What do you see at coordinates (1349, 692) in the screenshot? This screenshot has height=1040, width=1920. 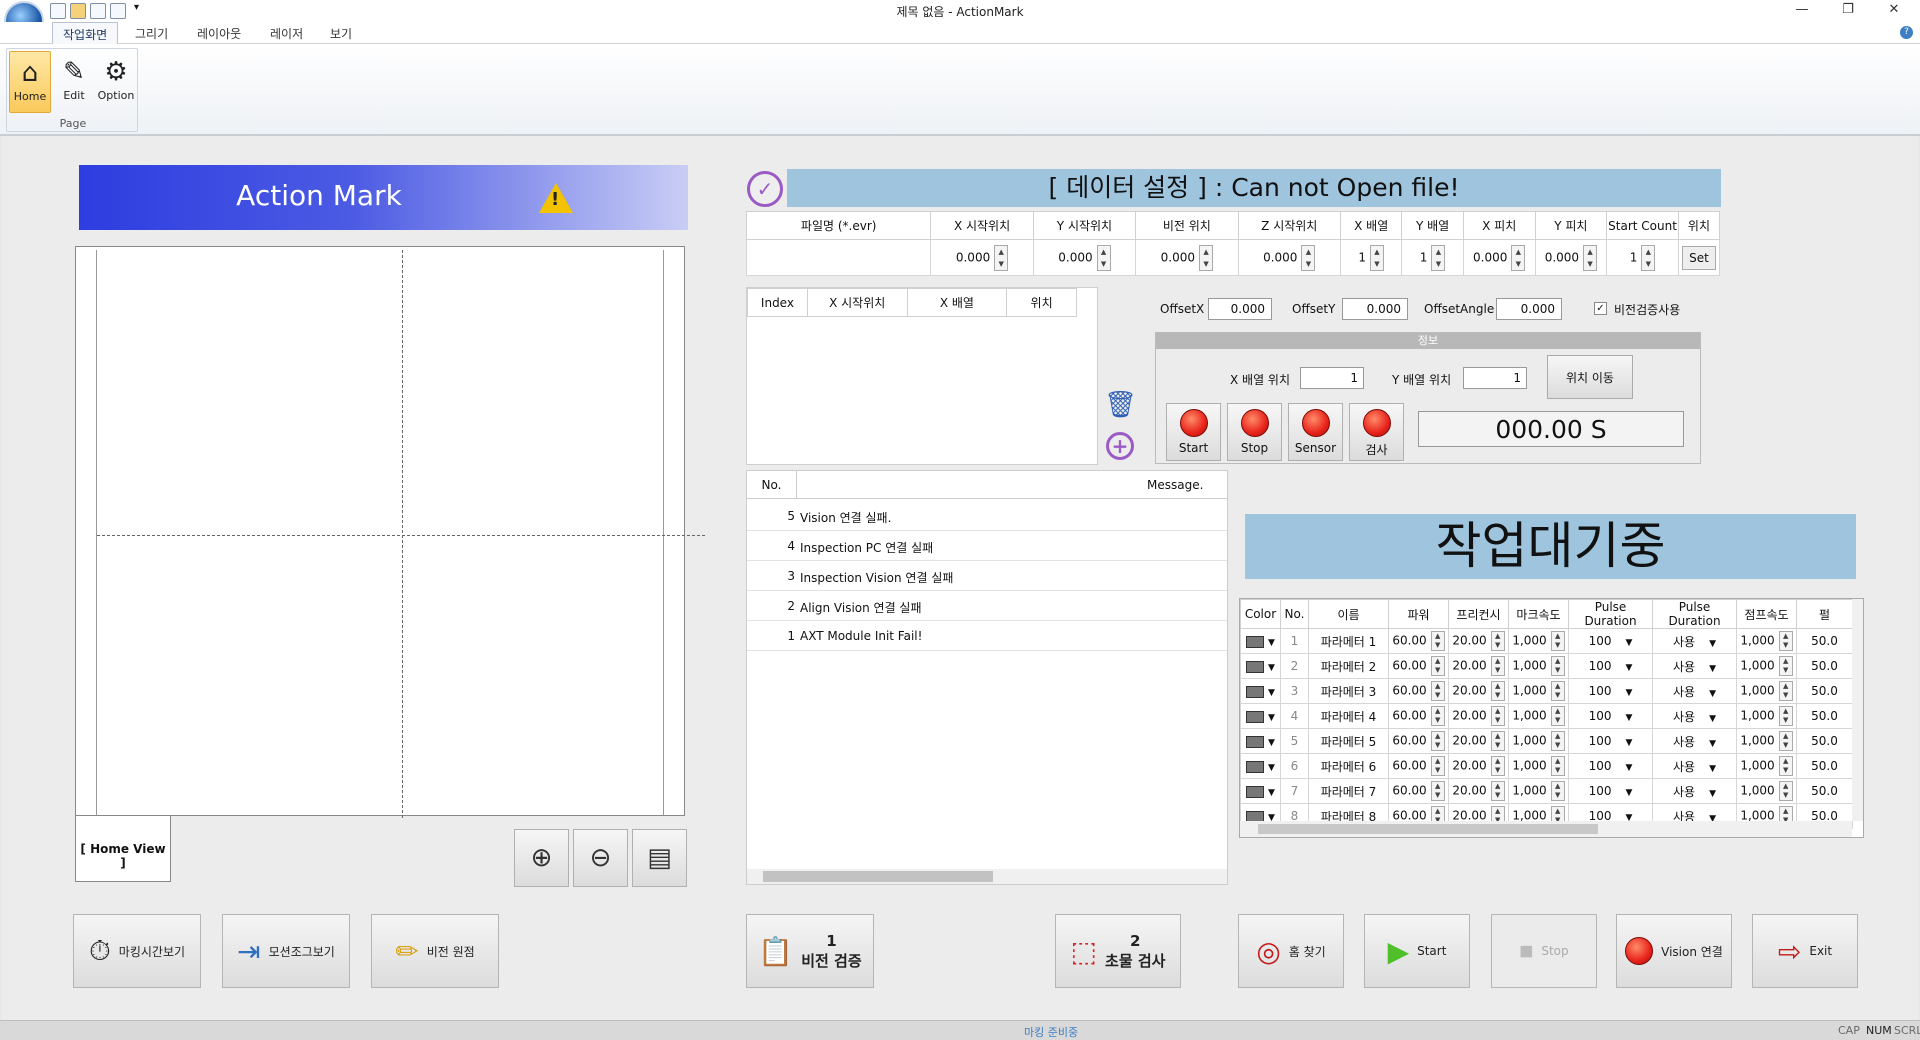 I see `param-name-value: 파라메터 3` at bounding box center [1349, 692].